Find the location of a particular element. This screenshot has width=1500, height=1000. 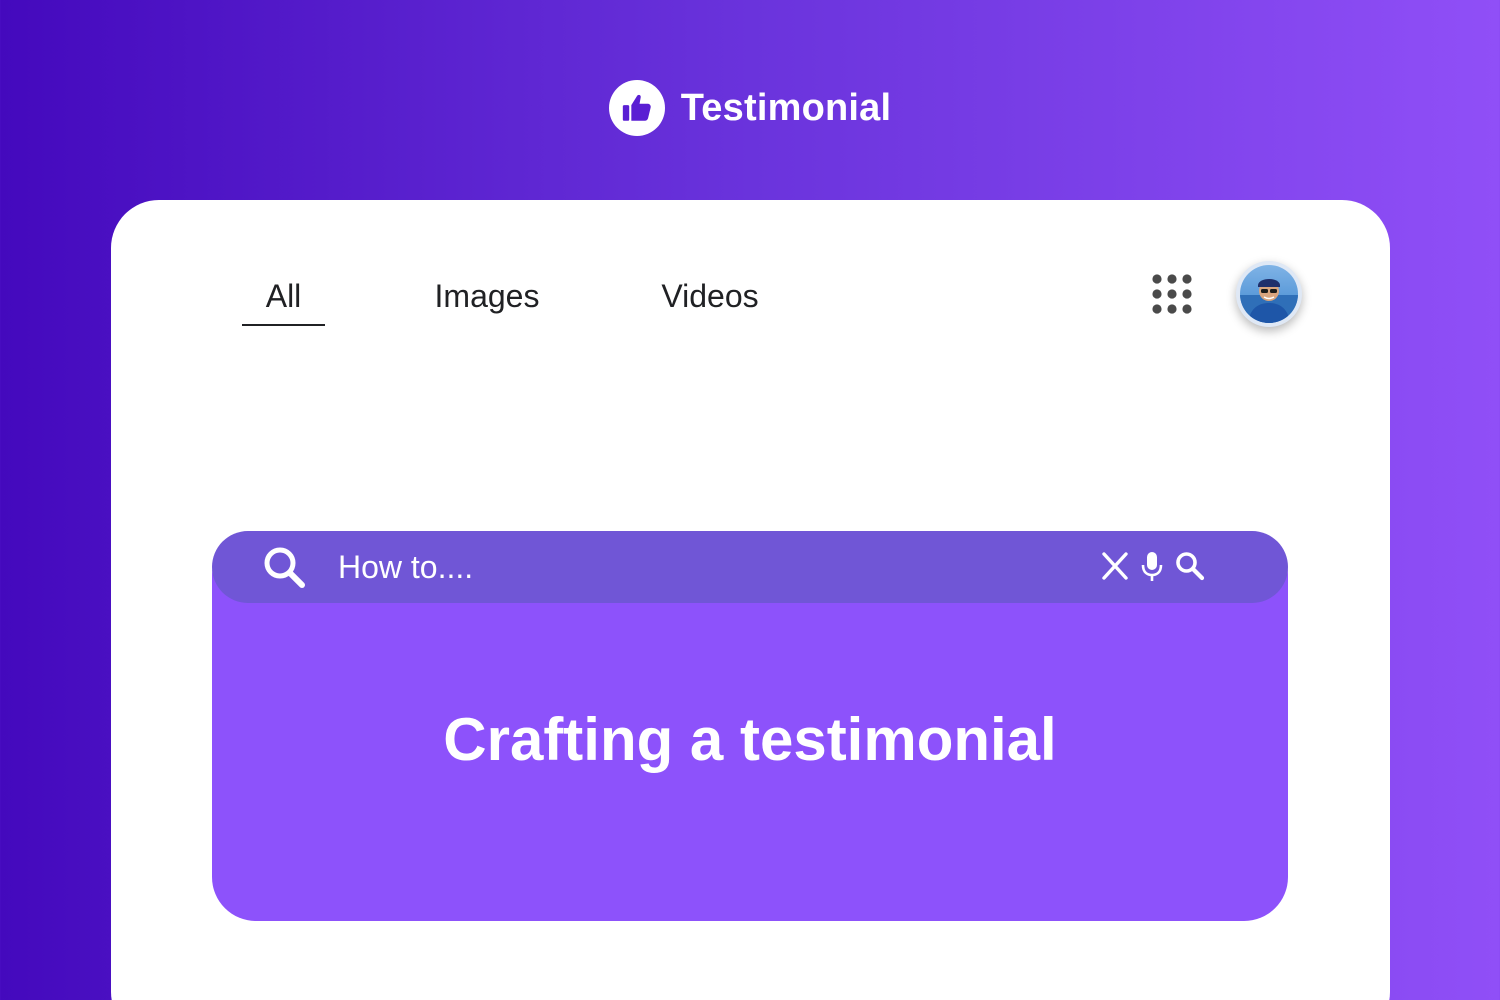

tab-images: Images is located at coordinates (487, 296).